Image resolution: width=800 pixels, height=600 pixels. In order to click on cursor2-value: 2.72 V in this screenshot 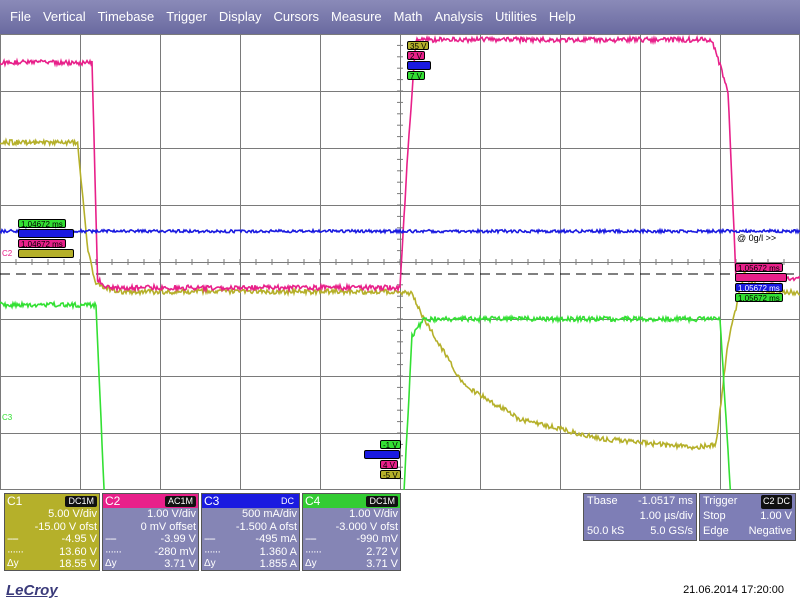, I will do `click(382, 551)`.